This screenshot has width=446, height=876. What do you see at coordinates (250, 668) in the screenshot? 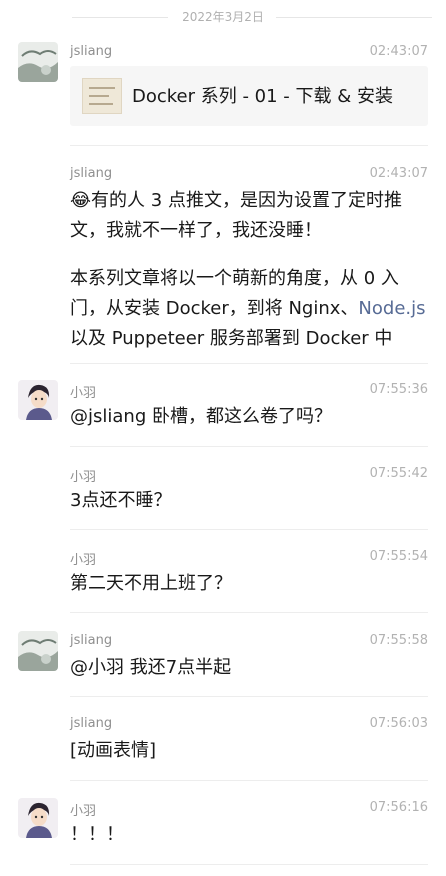
I see `message-text: @小羽 我还7点半起` at bounding box center [250, 668].